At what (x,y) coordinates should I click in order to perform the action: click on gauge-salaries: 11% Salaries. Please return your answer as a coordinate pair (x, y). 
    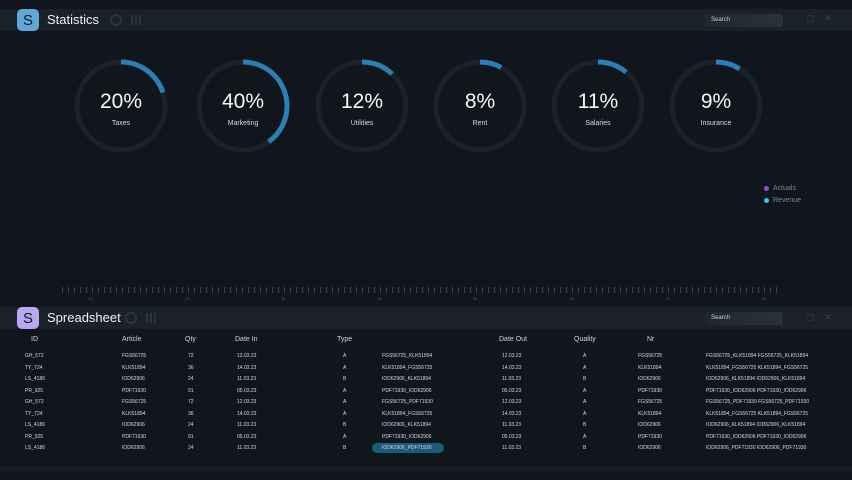
    Looking at the image, I should click on (598, 106).